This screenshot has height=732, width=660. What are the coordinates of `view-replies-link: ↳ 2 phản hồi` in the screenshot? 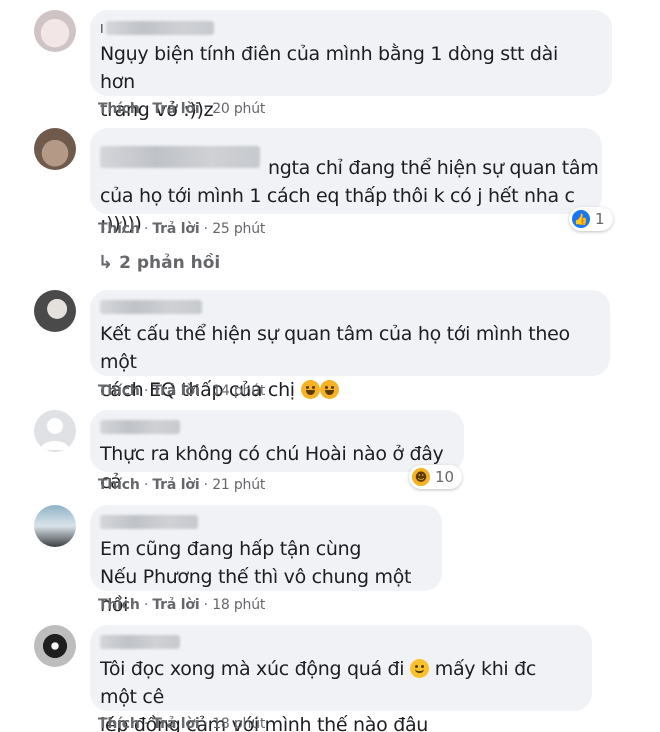 It's located at (159, 262).